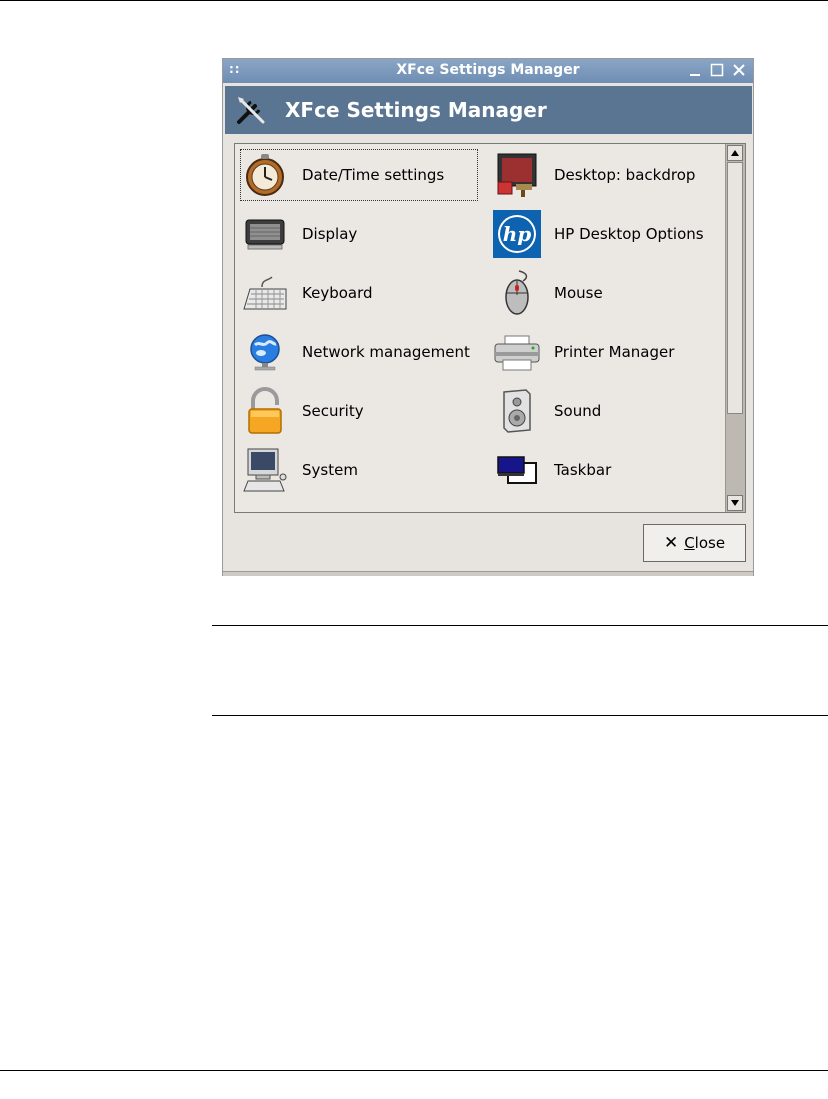  What do you see at coordinates (265, 508) in the screenshot?
I see `partial-green-icon` at bounding box center [265, 508].